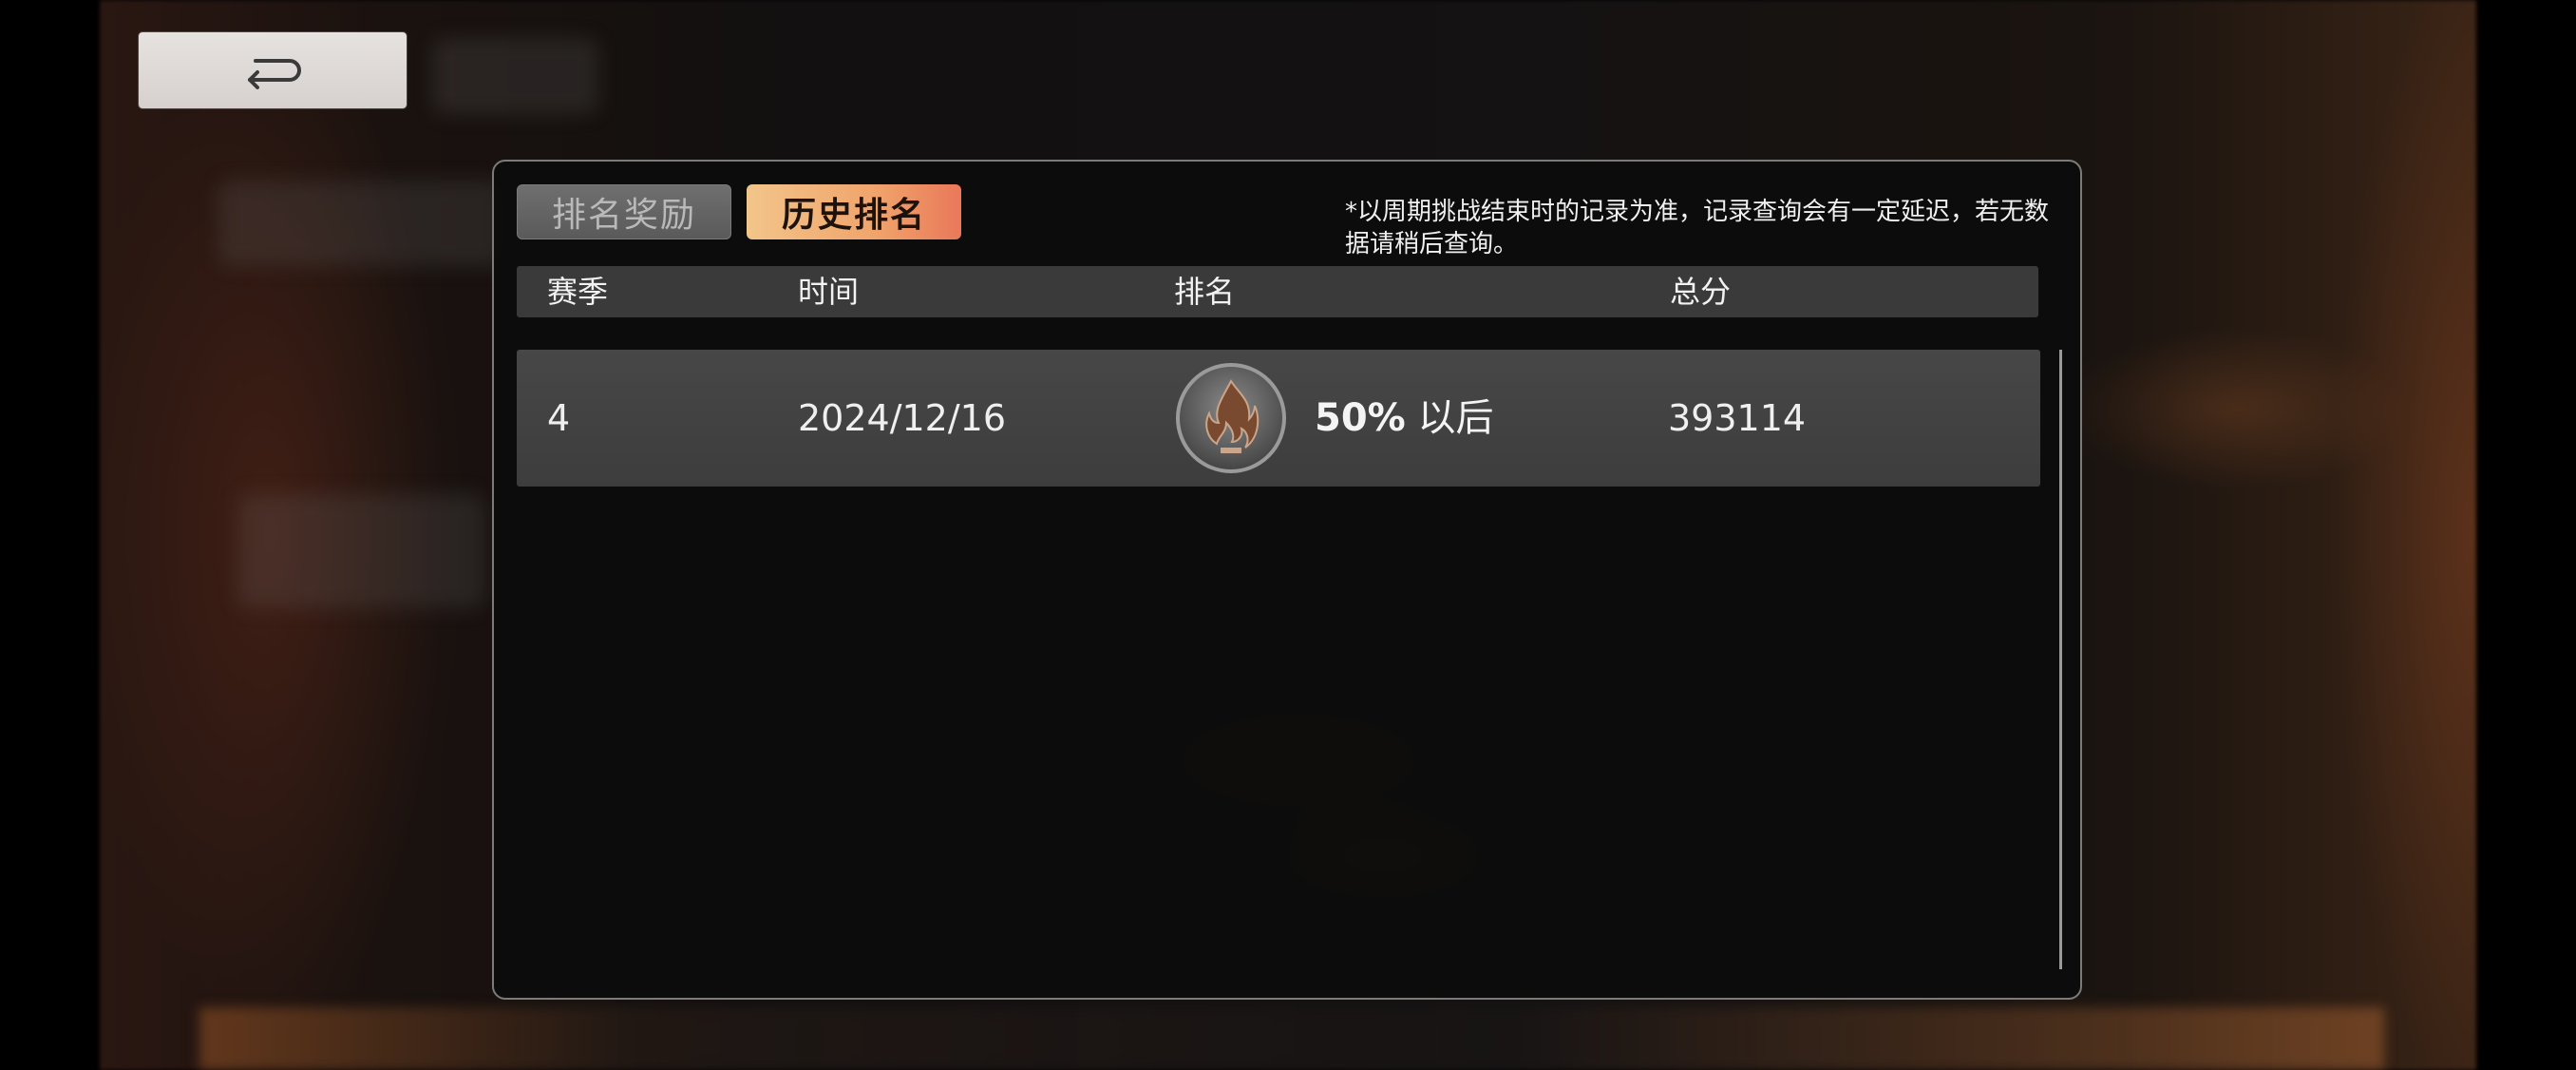  Describe the element at coordinates (559, 418) in the screenshot. I see `season-cell: 4` at that location.